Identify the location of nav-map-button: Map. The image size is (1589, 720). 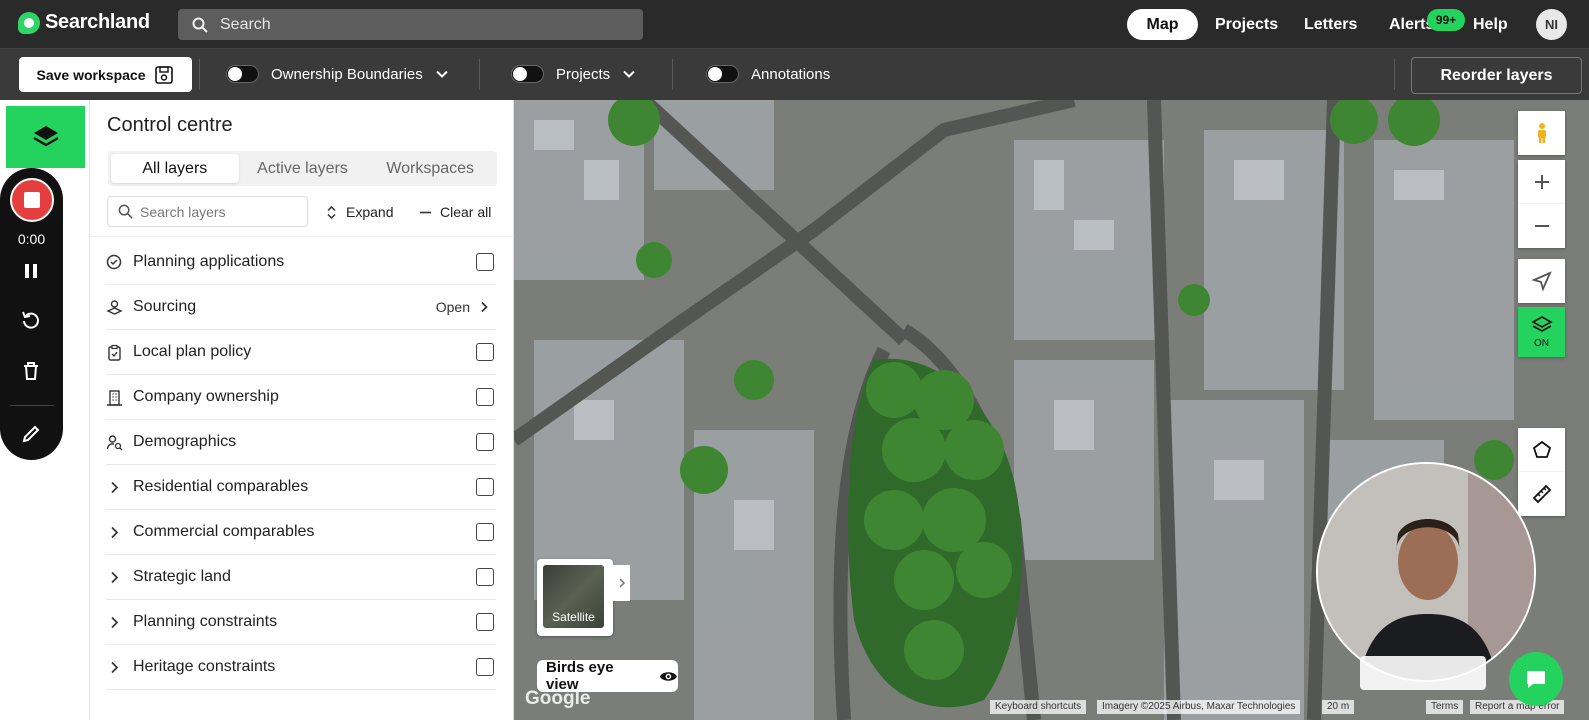
(1162, 24).